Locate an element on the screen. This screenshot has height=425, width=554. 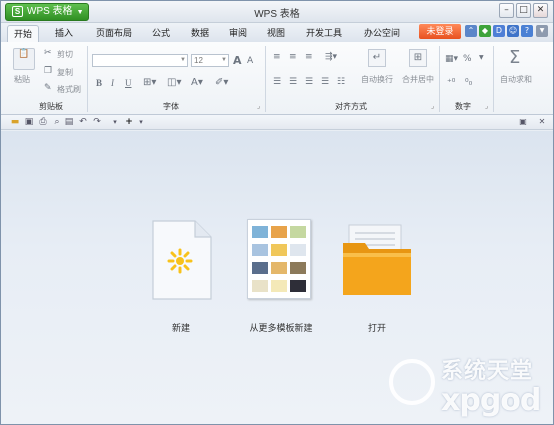
sigma-icon: Σ is located at coordinates (515, 57).